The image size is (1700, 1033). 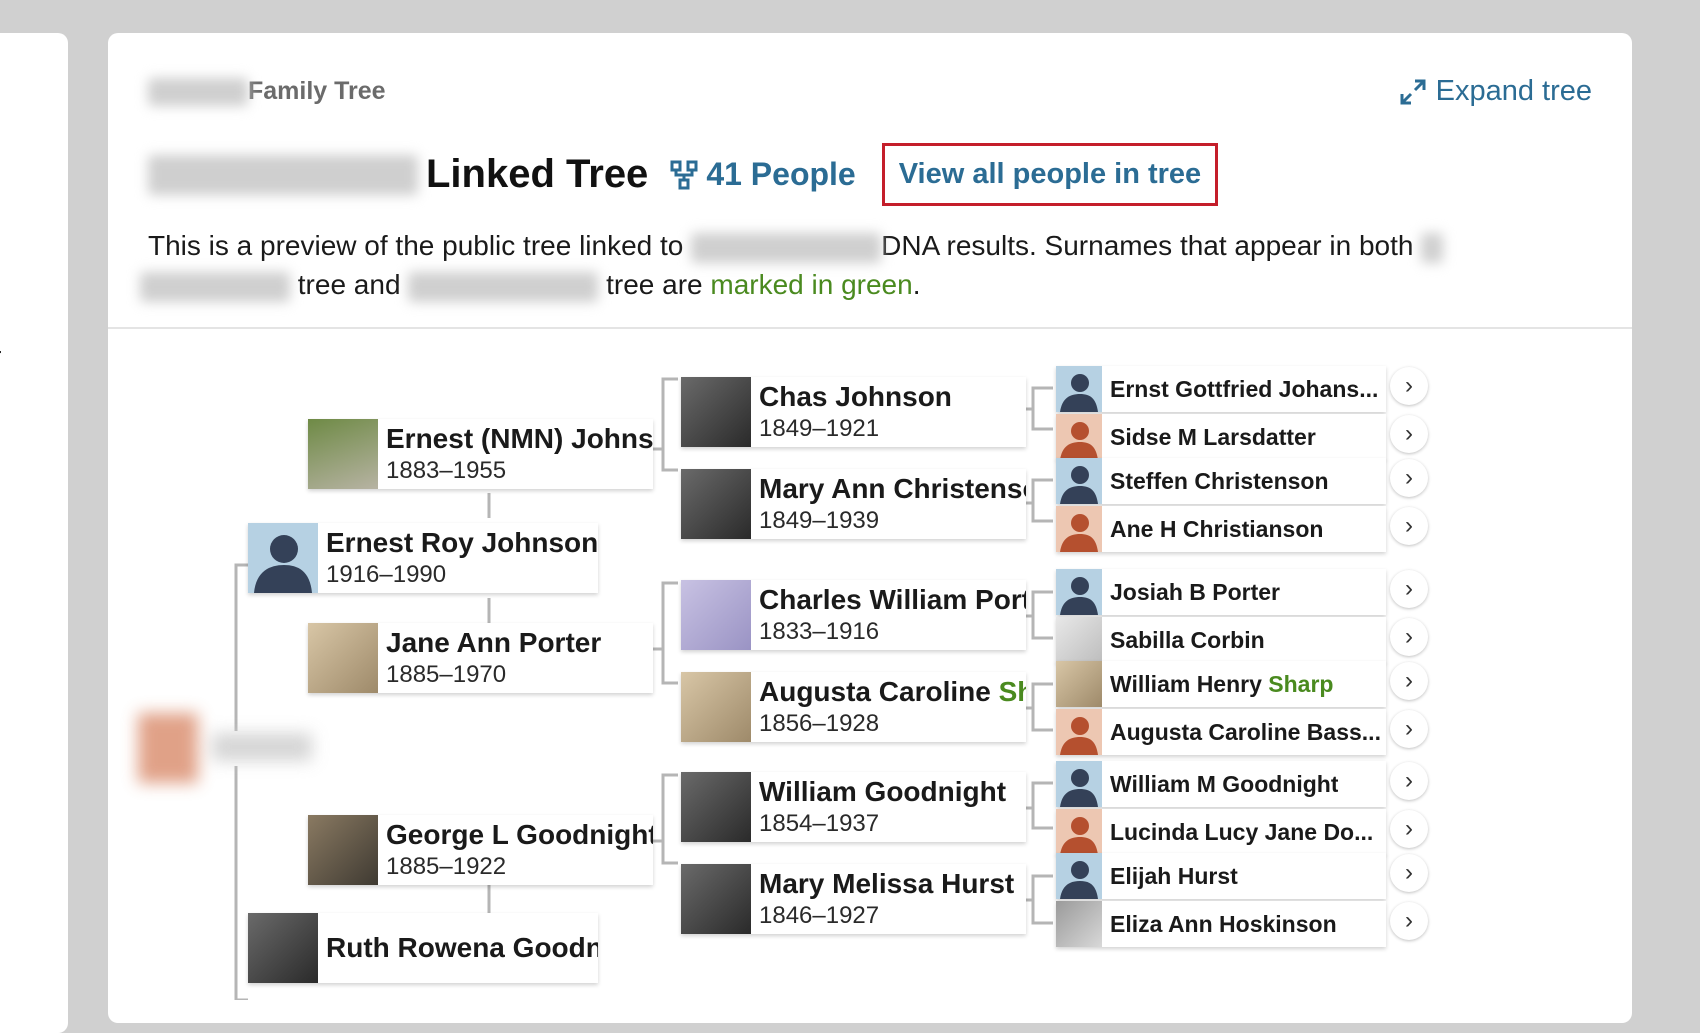 I want to click on person-card-parent: Ernest (NMN) Johnson 1883–1955, so click(x=480, y=454).